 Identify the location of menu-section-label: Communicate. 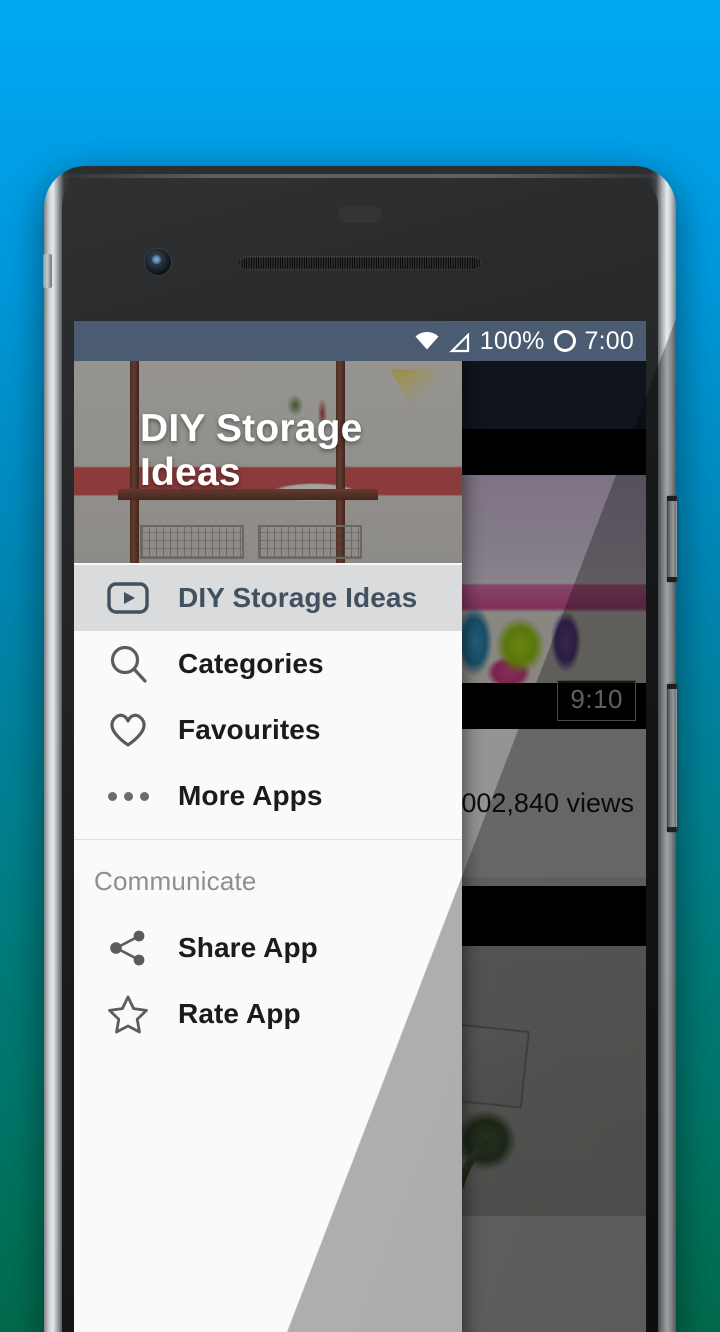
(175, 881).